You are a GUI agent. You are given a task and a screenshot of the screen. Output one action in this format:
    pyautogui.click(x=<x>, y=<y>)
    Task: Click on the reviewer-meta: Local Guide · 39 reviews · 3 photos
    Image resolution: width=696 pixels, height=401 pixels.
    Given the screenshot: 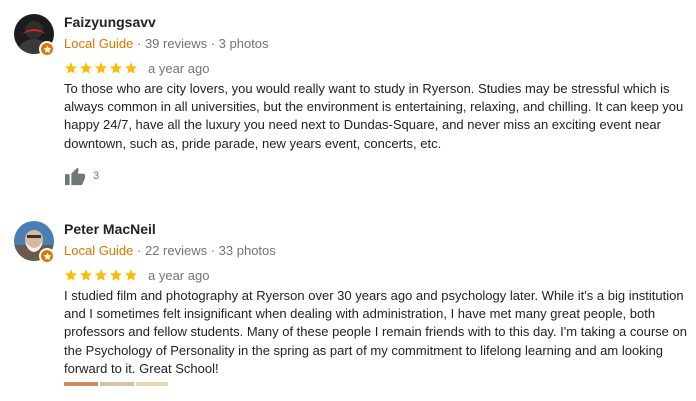 What is the action you would take?
    pyautogui.click(x=166, y=43)
    